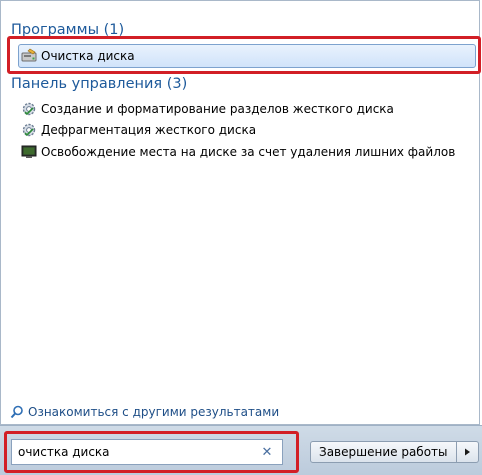  I want to click on search-input, so click(135, 452).